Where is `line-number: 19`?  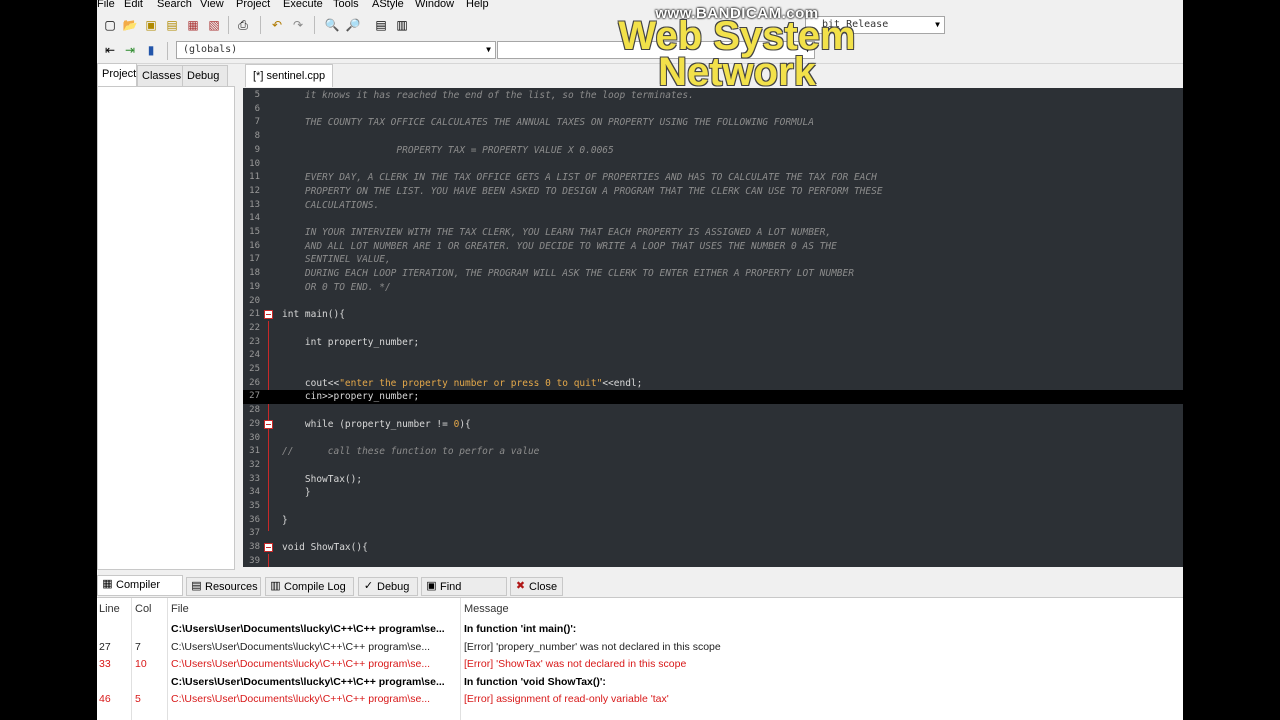 line-number: 19 is located at coordinates (254, 286).